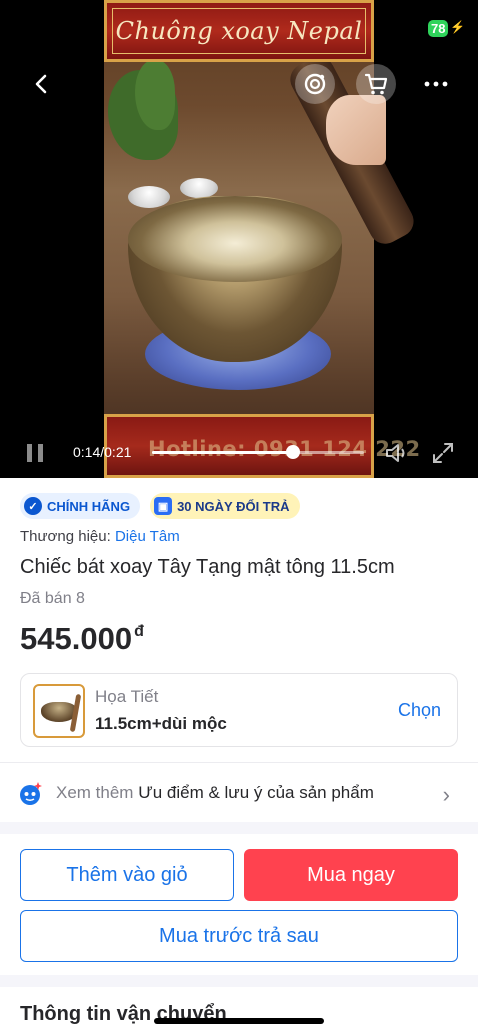 The image size is (478, 1035). What do you see at coordinates (67, 536) in the screenshot?
I see `brand-label: Thương hiệu:` at bounding box center [67, 536].